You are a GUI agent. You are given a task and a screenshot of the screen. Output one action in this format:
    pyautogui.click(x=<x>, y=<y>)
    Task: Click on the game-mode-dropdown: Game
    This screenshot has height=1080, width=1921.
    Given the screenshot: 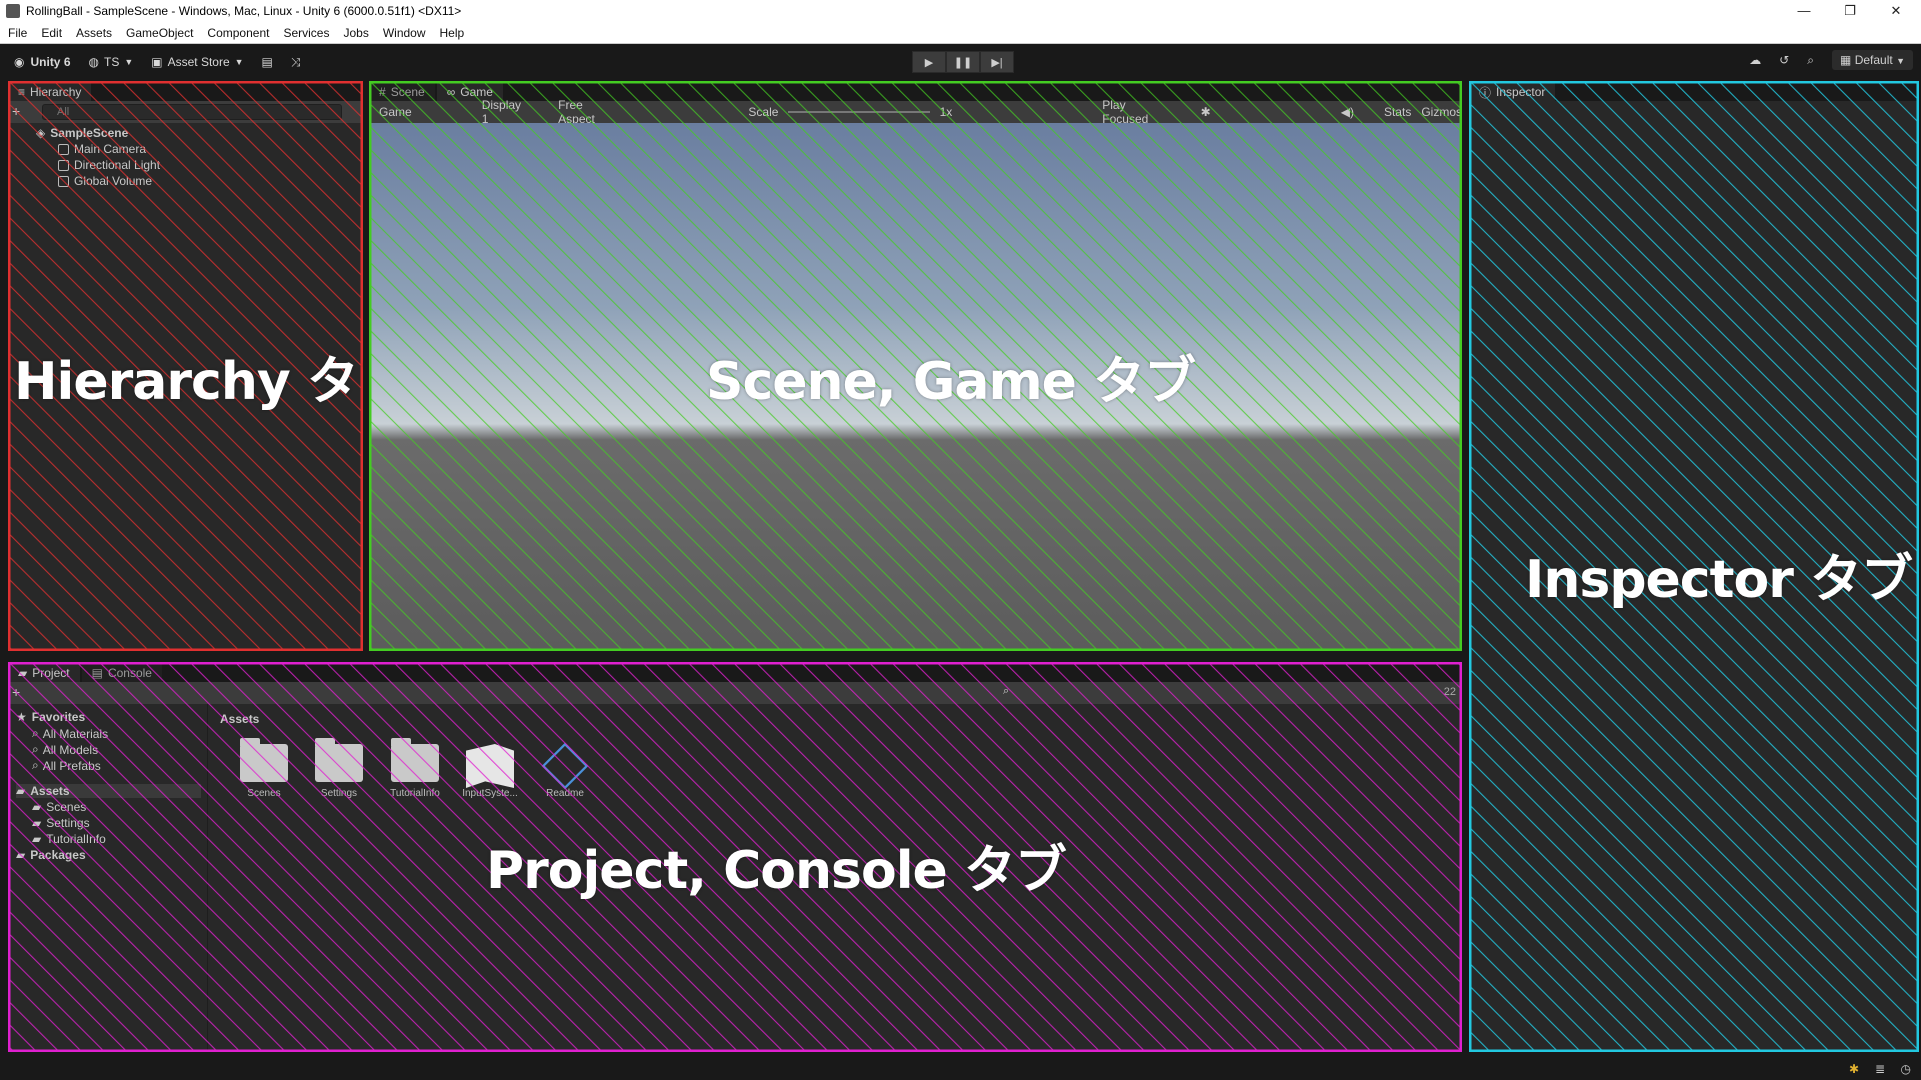 What is the action you would take?
    pyautogui.click(x=395, y=112)
    